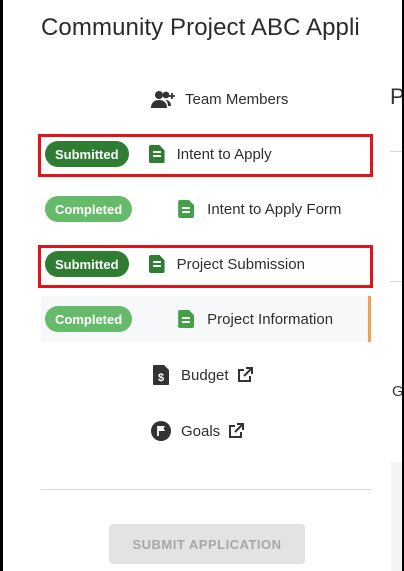  Describe the element at coordinates (205, 155) in the screenshot. I see `highlight-box-intent-to-apply` at that location.